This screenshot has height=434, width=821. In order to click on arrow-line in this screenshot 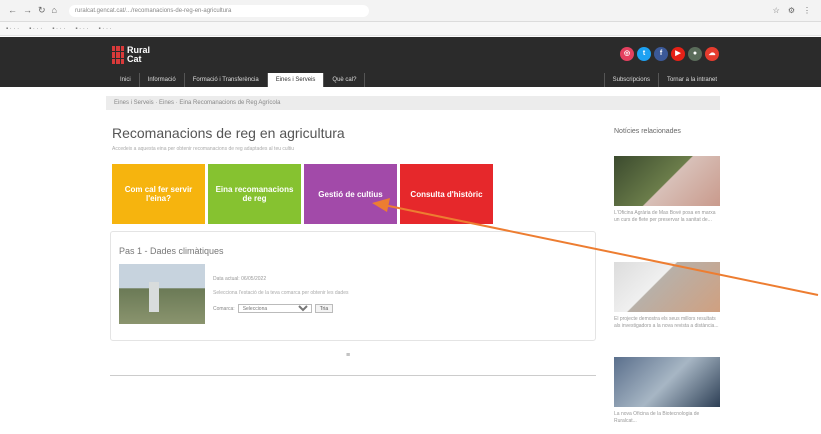, I will do `click(601, 250)`.